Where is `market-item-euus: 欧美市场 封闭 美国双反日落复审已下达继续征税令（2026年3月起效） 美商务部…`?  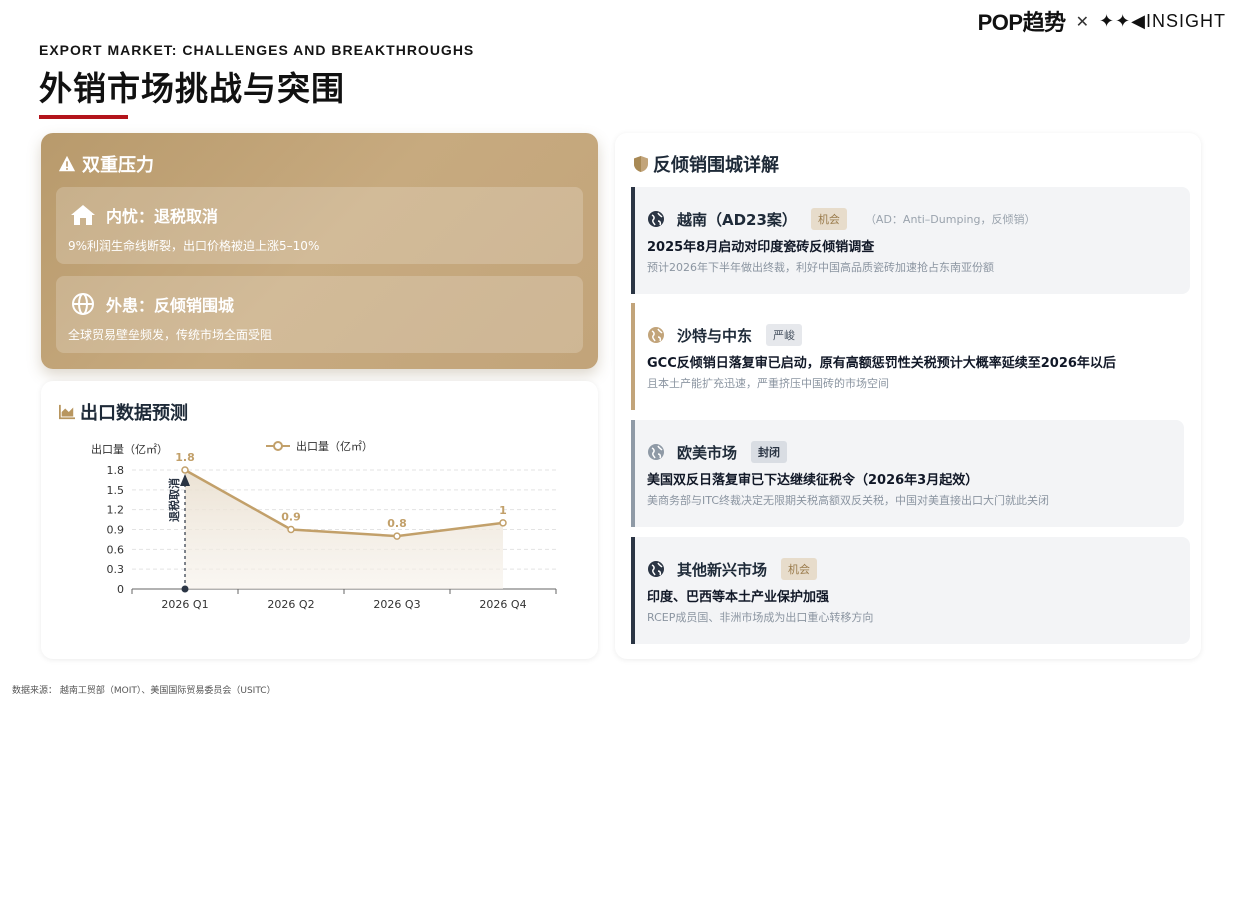
market-item-euus: 欧美市场 封闭 美国双反日落复审已下达继续征税令（2026年3月起效） 美商务部… is located at coordinates (907, 473).